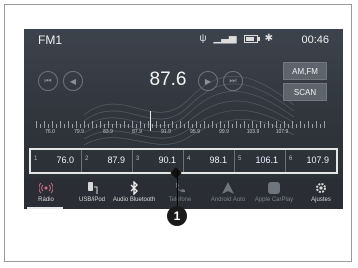 Image resolution: width=358 pixels, height=268 pixels. I want to click on nav-label: USB/iPod, so click(91, 200).